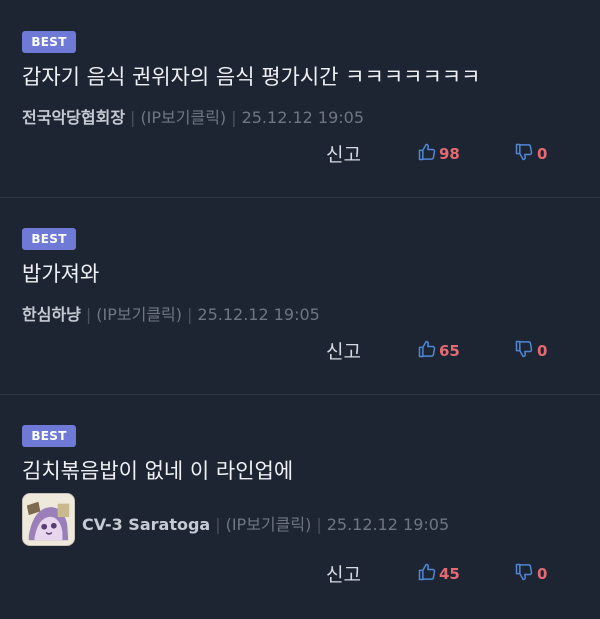 The height and width of the screenshot is (619, 600). What do you see at coordinates (73, 117) in the screenshot?
I see `author-name: 전국악당협회장` at bounding box center [73, 117].